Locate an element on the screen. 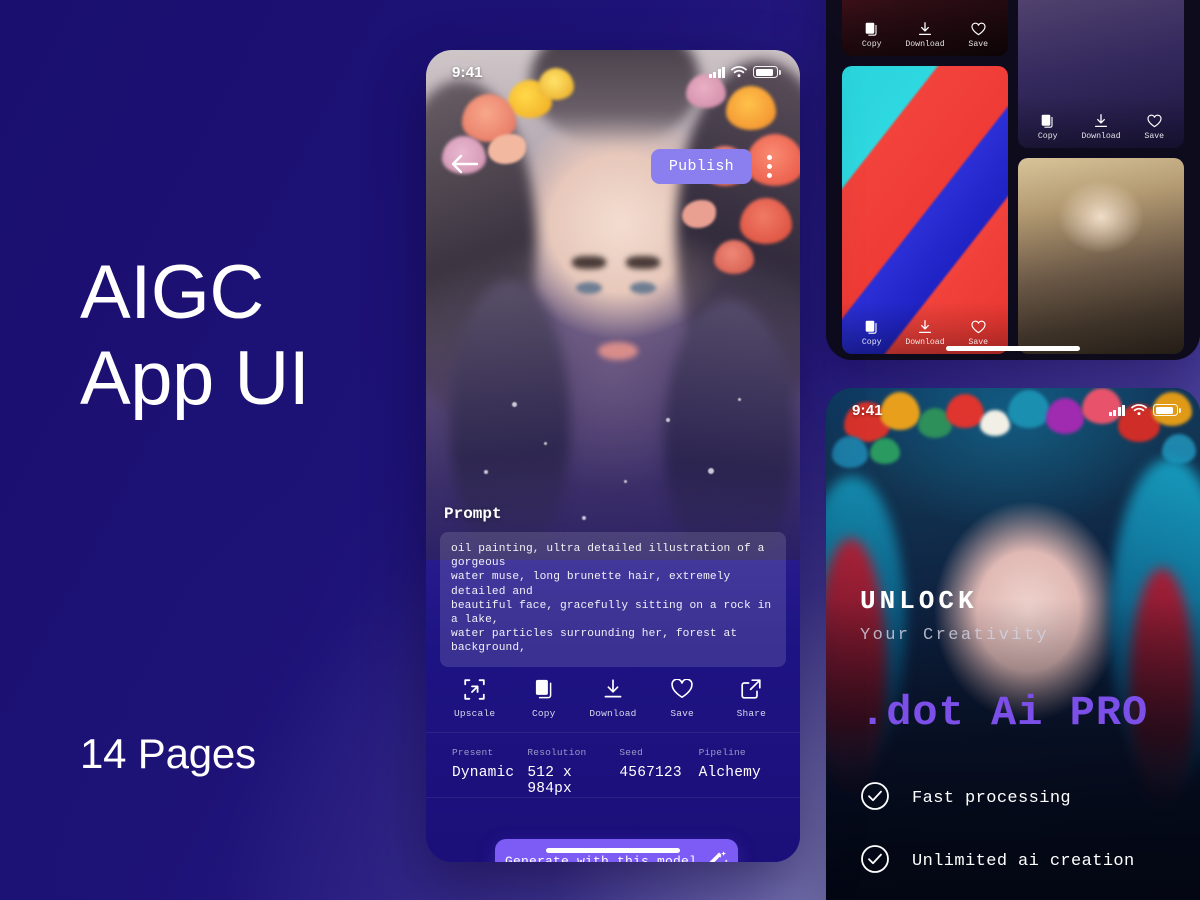 The height and width of the screenshot is (900, 1200). share-icon is located at coordinates (751, 689).